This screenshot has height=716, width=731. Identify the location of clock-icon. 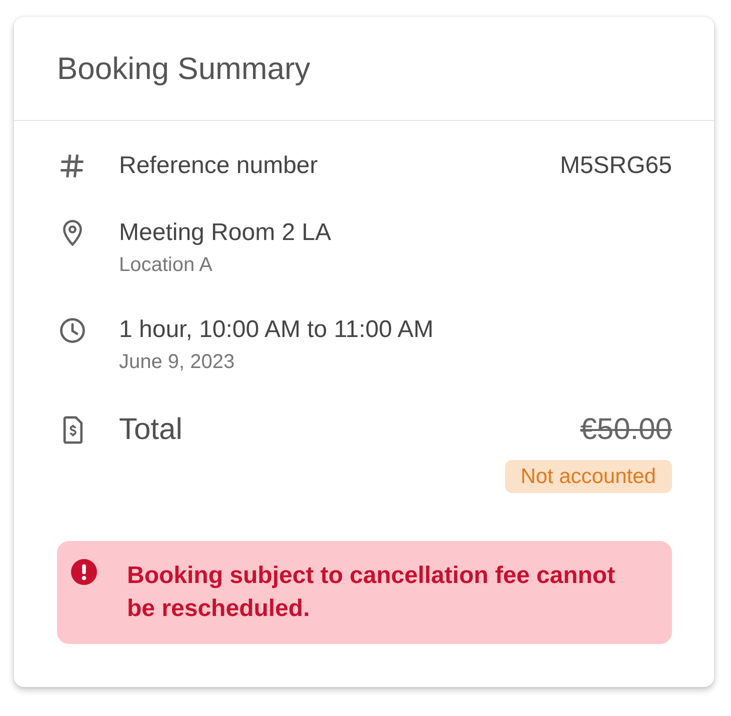
(72, 330).